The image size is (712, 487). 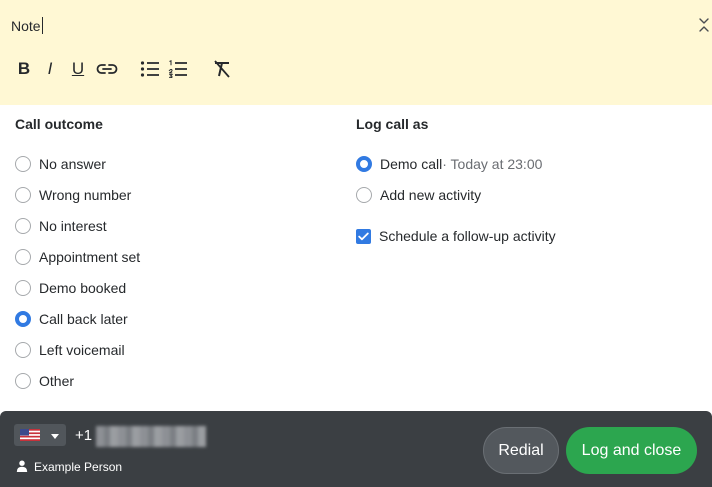 What do you see at coordinates (431, 195) in the screenshot?
I see `option-label: Add new activity` at bounding box center [431, 195].